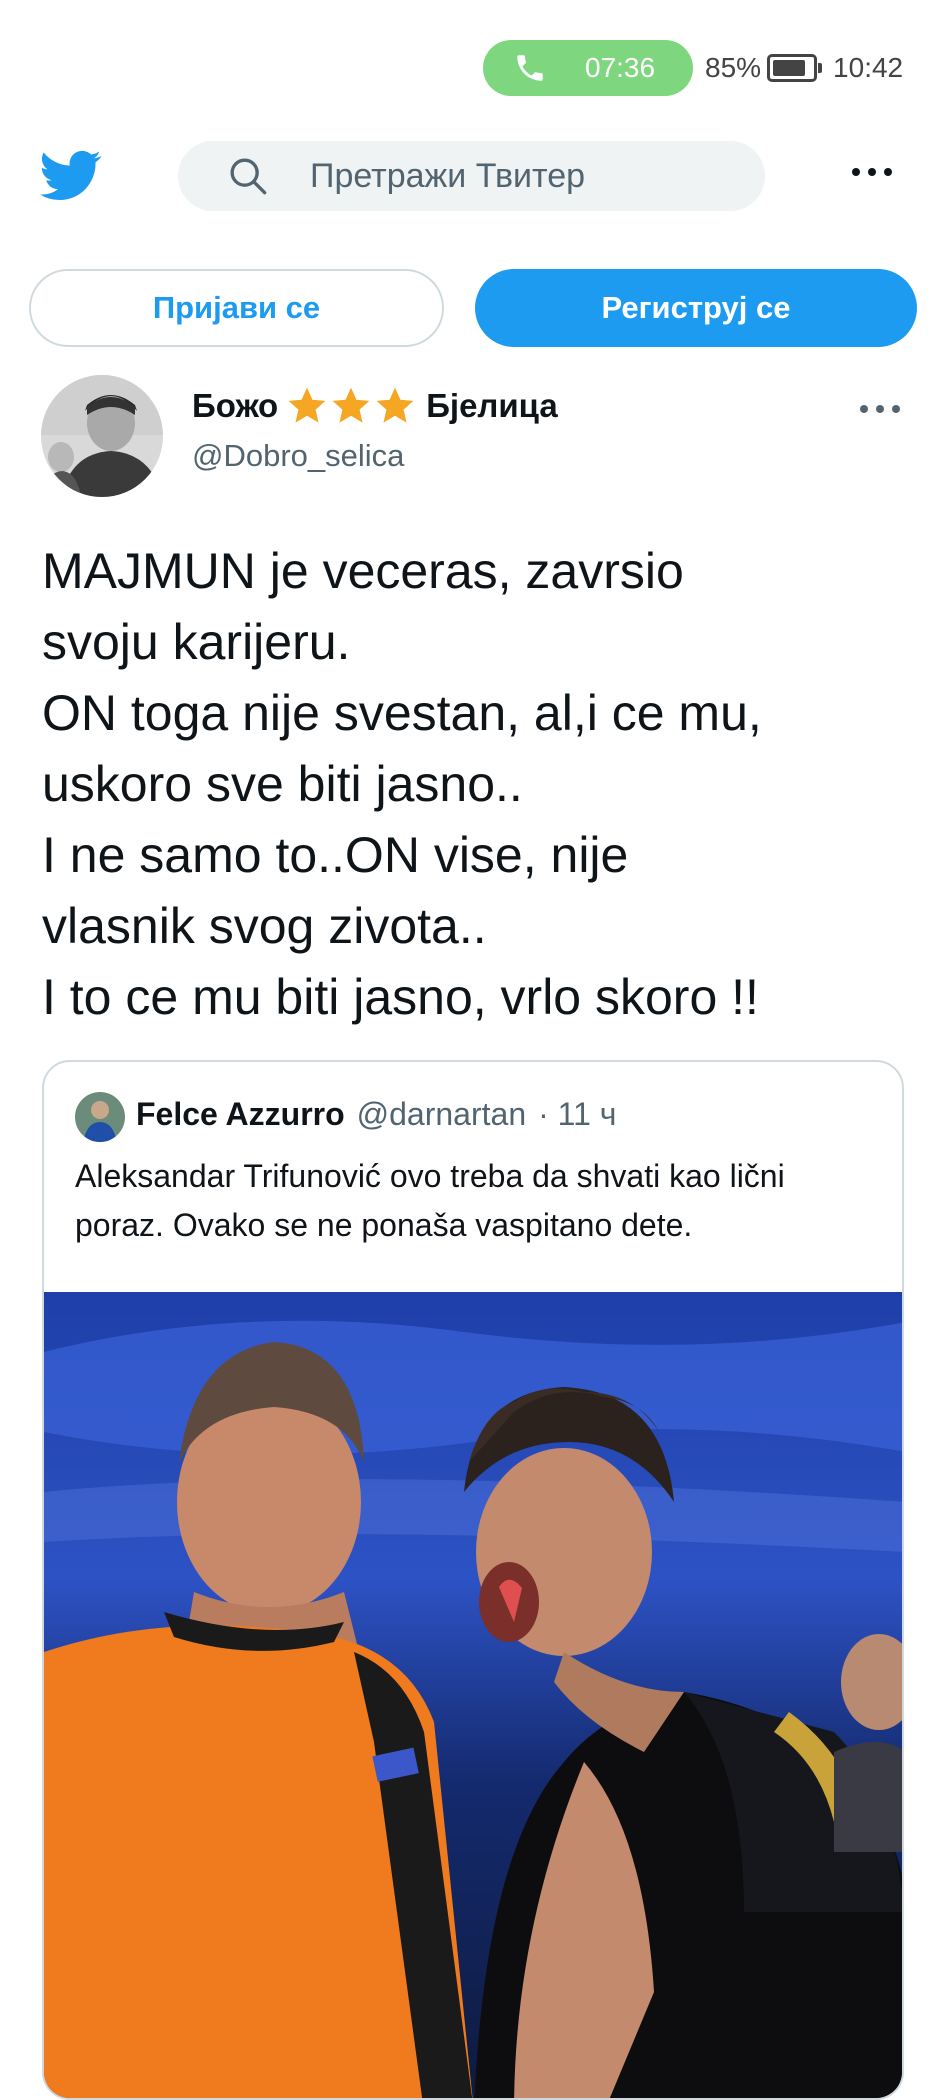 The width and height of the screenshot is (945, 2100). I want to click on quoted-header: Felce Azzurro @darnartan · 11 ч, so click(376, 1114).